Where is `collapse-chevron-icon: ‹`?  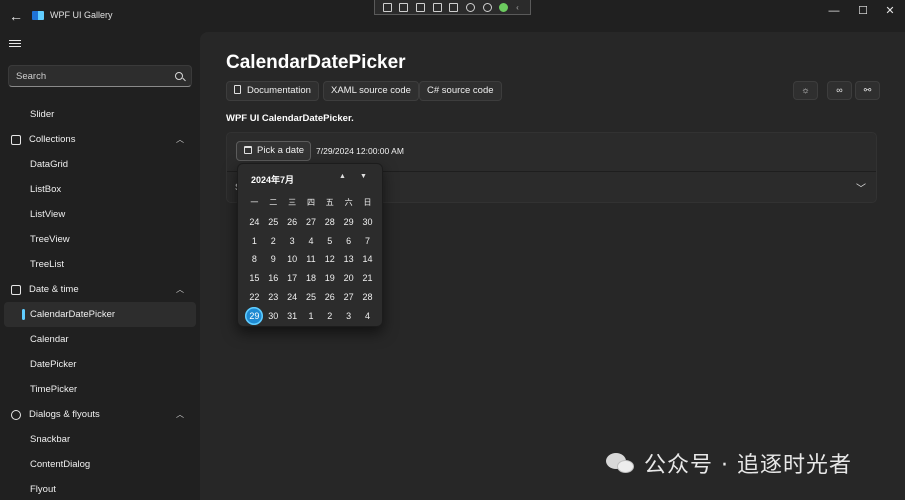 collapse-chevron-icon: ‹ is located at coordinates (519, 7).